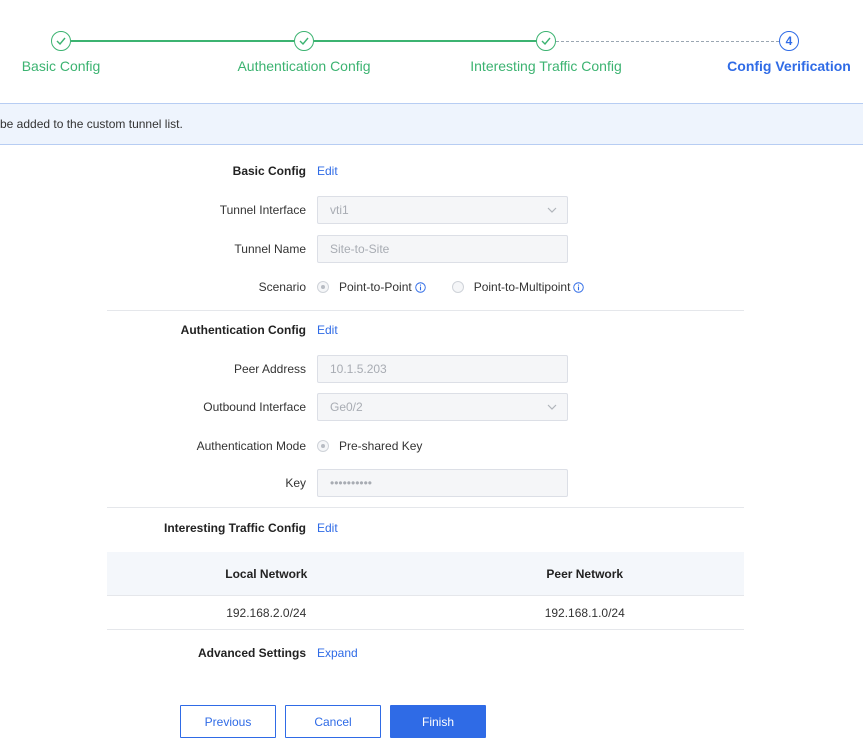  I want to click on tunnel-interface-select: vti1, so click(442, 210).